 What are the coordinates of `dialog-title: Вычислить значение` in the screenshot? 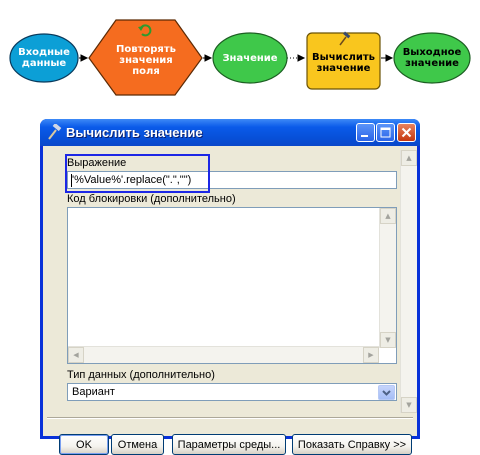 It's located at (134, 132).